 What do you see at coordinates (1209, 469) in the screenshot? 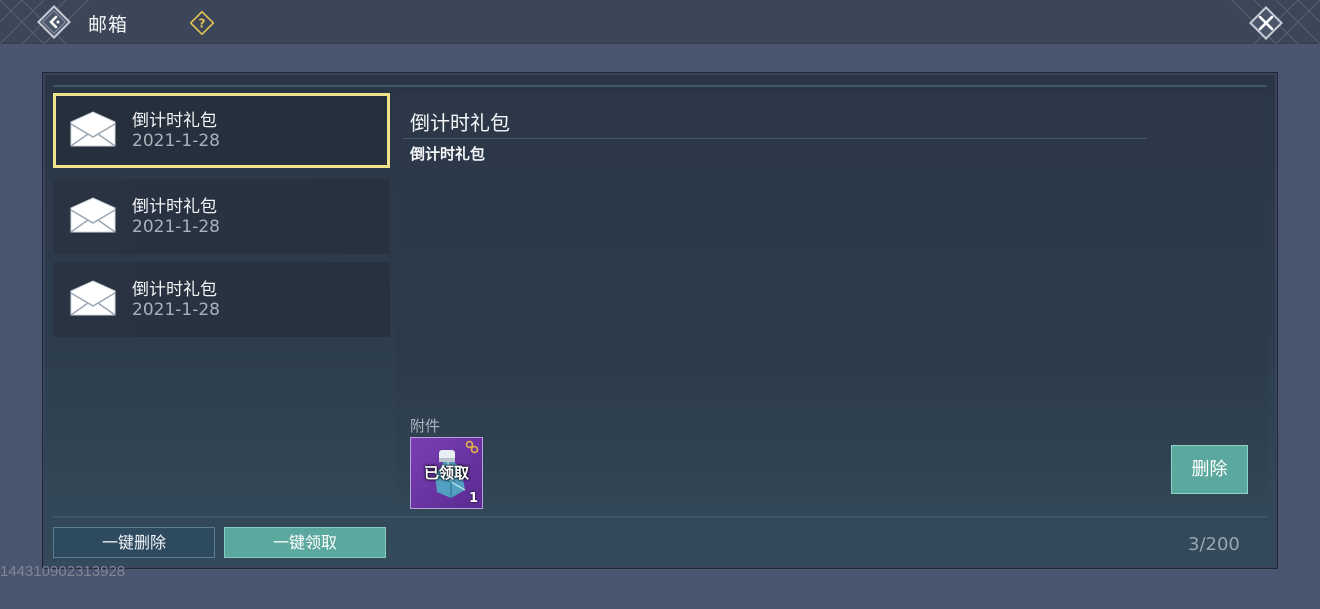
I see `delete-button: 删除` at bounding box center [1209, 469].